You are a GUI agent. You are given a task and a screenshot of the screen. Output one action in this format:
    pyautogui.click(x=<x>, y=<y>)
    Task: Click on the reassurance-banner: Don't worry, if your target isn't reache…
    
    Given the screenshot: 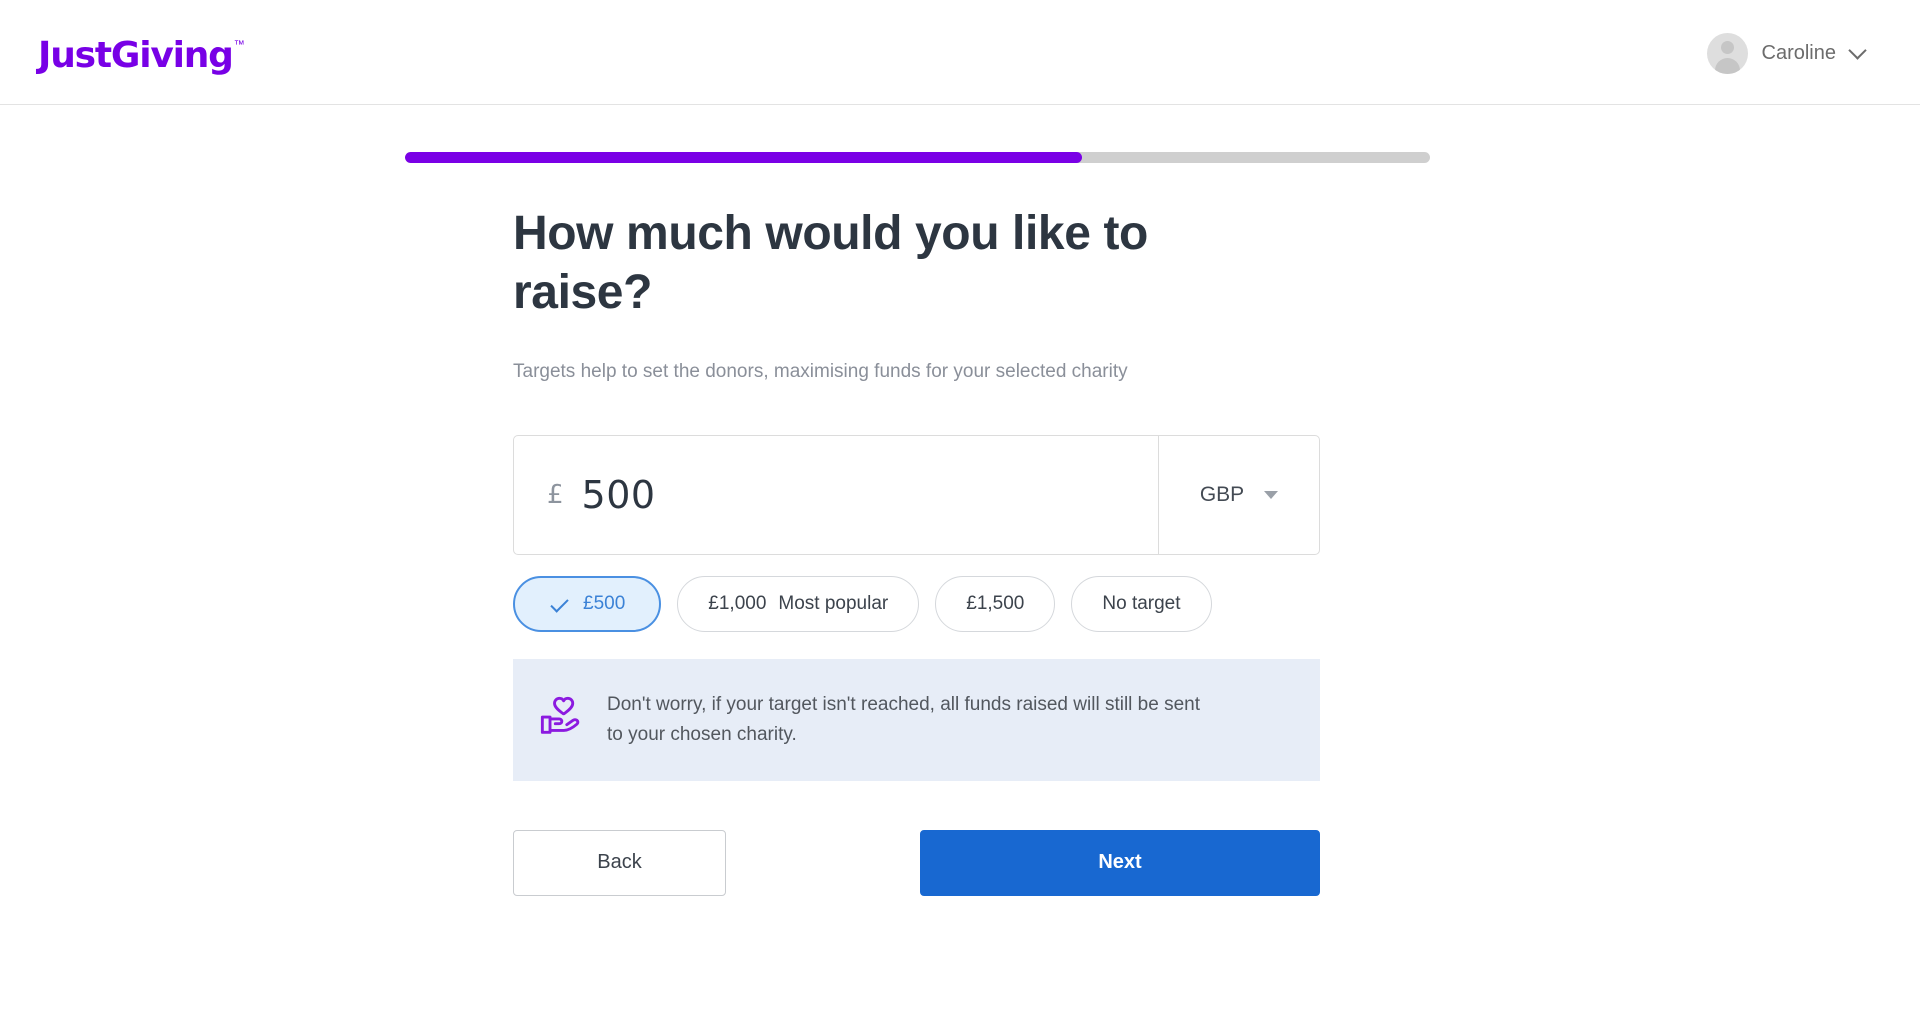 What is the action you would take?
    pyautogui.click(x=916, y=719)
    